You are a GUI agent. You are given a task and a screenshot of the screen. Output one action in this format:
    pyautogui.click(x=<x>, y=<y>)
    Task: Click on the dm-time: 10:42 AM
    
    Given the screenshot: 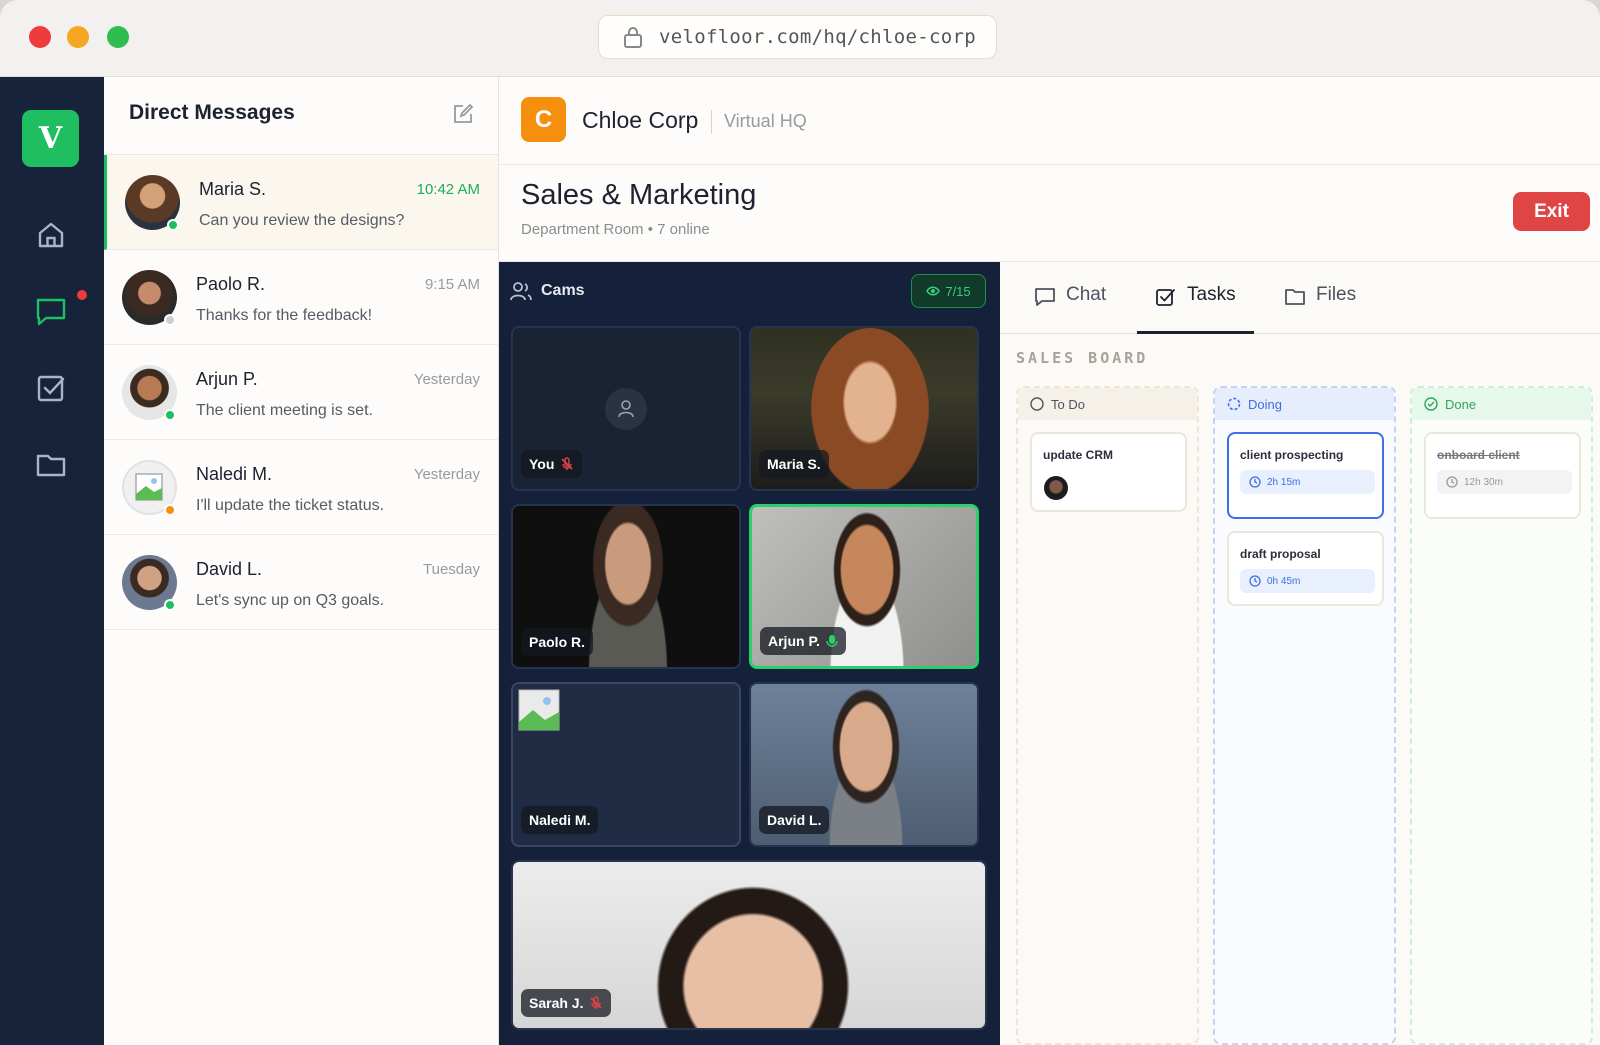 What is the action you would take?
    pyautogui.click(x=448, y=189)
    